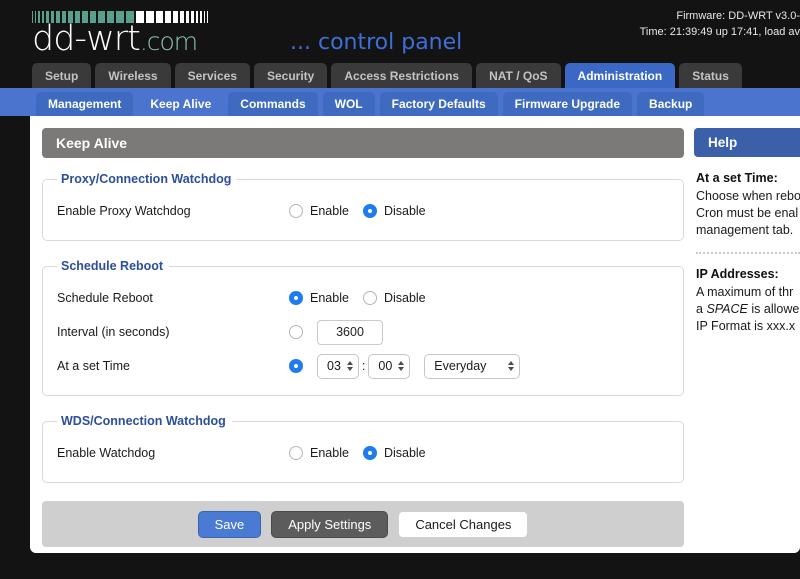 This screenshot has height=579, width=800. I want to click on tab-setup: Setup, so click(62, 75).